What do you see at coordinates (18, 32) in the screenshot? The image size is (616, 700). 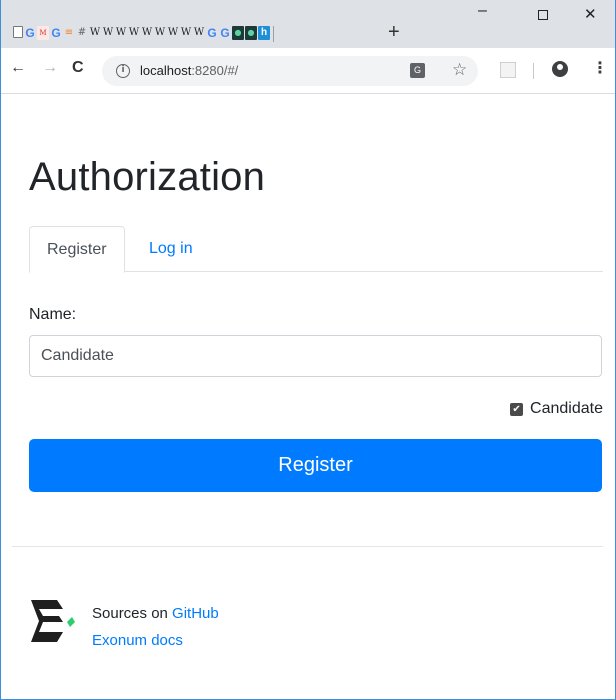 I see `doc-icon` at bounding box center [18, 32].